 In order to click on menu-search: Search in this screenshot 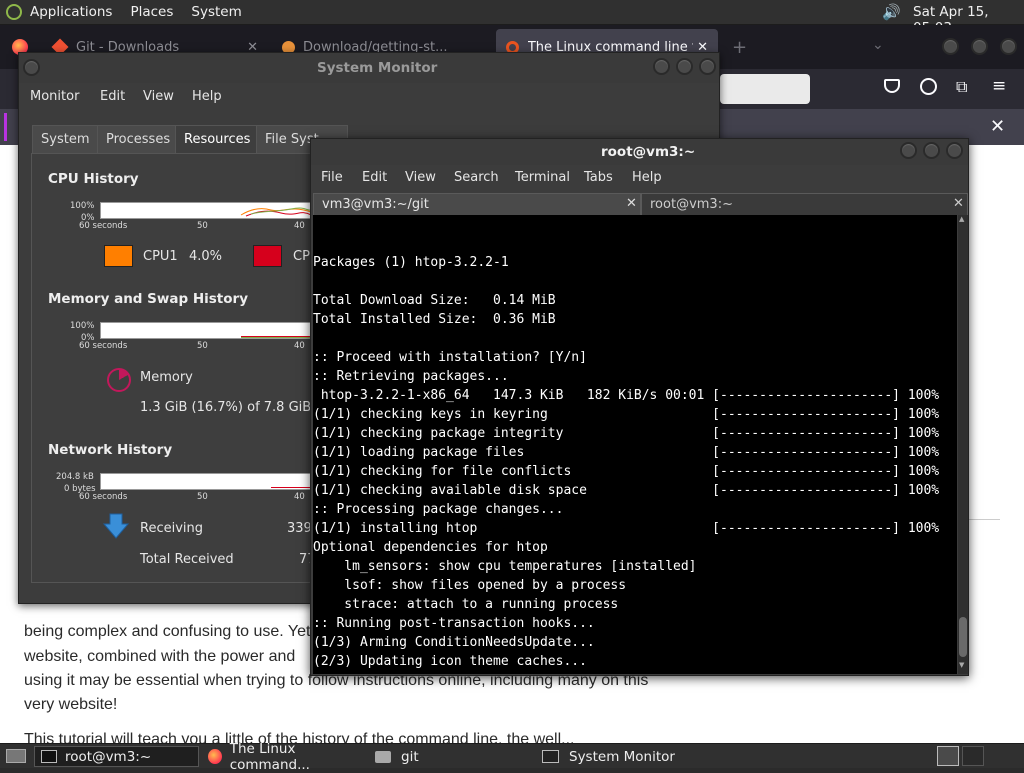, I will do `click(476, 177)`.